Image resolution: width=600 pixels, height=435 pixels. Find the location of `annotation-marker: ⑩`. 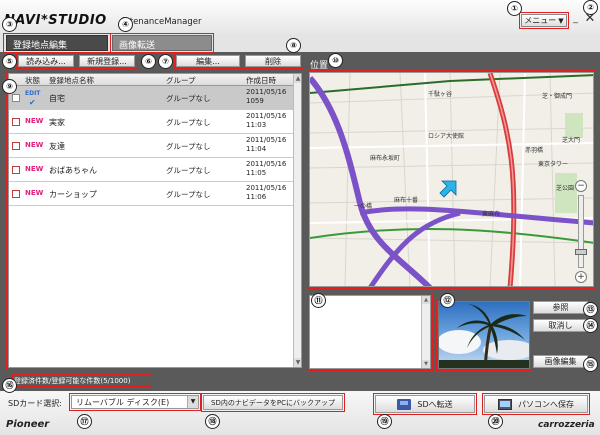

annotation-marker: ⑩ is located at coordinates (335, 60).